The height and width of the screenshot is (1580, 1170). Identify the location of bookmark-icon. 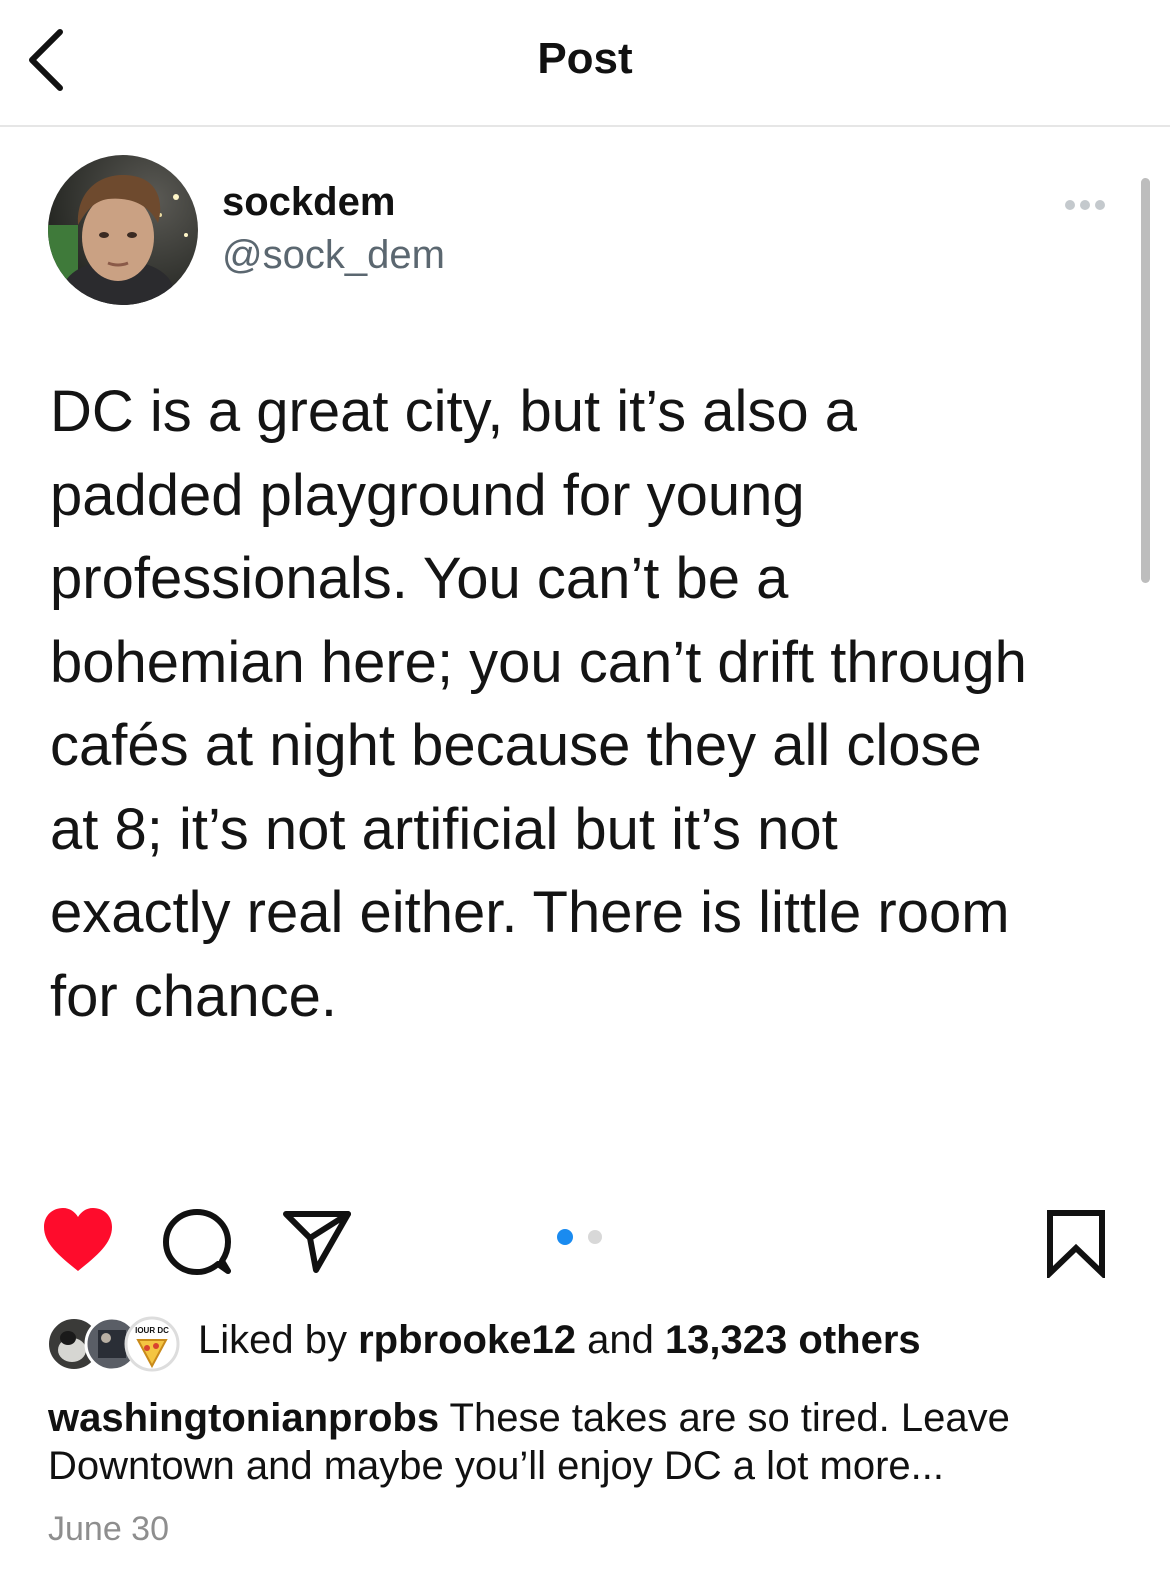
(1076, 1243).